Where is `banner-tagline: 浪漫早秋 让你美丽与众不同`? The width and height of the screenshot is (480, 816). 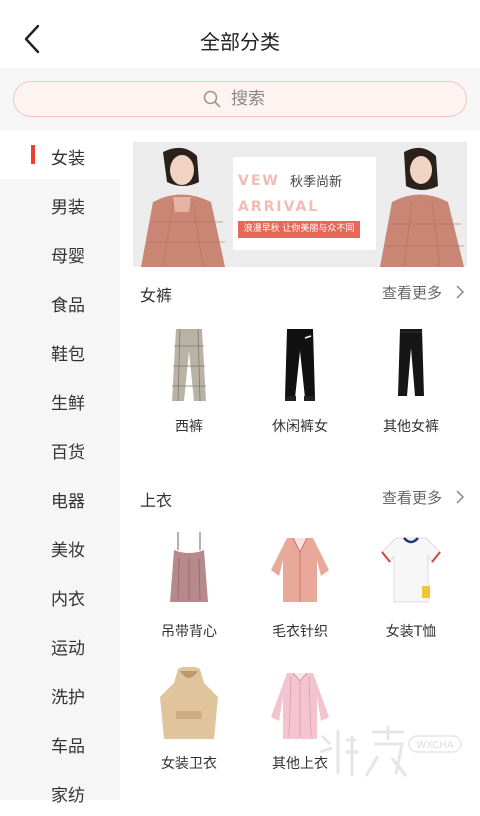
banner-tagline: 浪漫早秋 让你美丽与众不同 is located at coordinates (299, 229).